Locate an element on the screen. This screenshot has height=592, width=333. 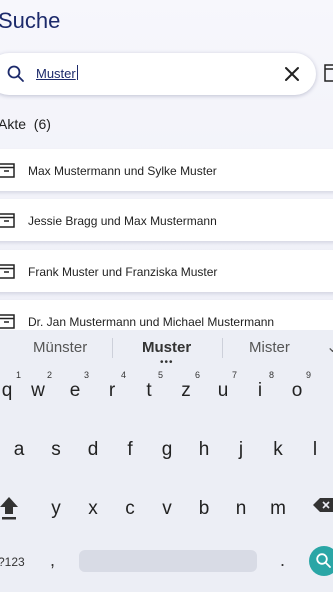
period-key: . is located at coordinates (282, 560).